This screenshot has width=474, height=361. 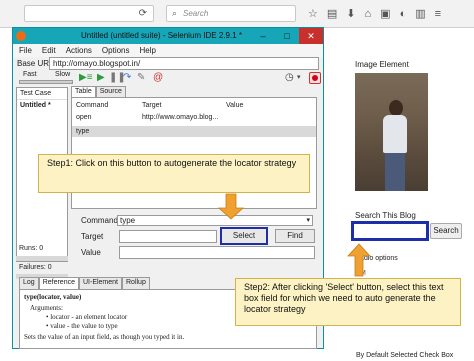 I want to click on browser-search-field: ⌕ Search, so click(x=231, y=13).